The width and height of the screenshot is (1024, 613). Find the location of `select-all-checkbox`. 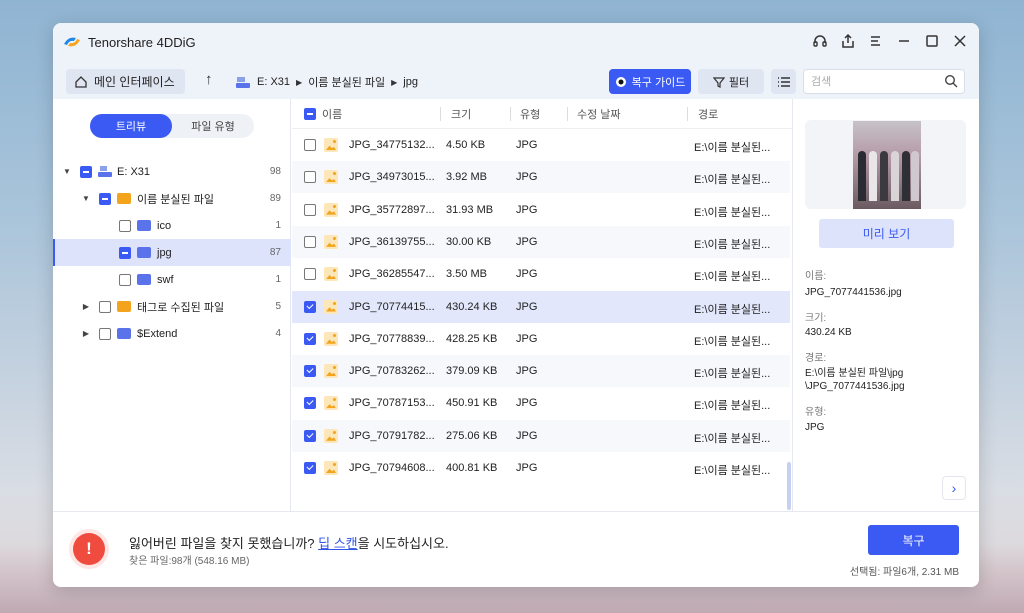

select-all-checkbox is located at coordinates (310, 114).